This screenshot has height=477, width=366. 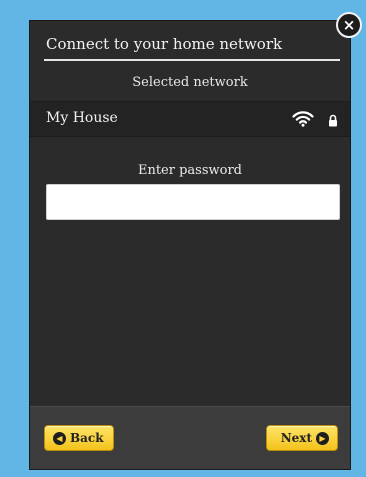 What do you see at coordinates (82, 118) in the screenshot?
I see `network-name: My House` at bounding box center [82, 118].